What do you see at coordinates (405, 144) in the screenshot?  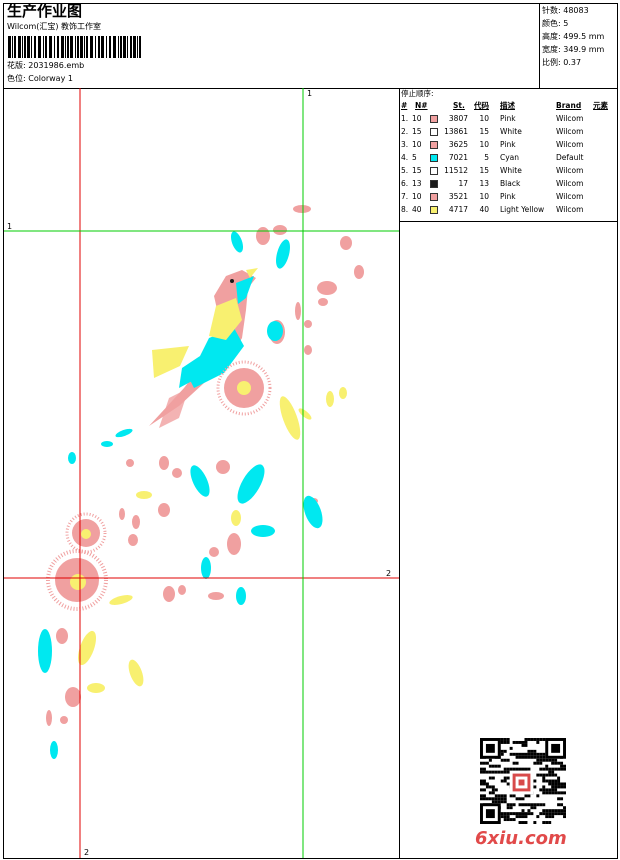 I see `row-index: 3.` at bounding box center [405, 144].